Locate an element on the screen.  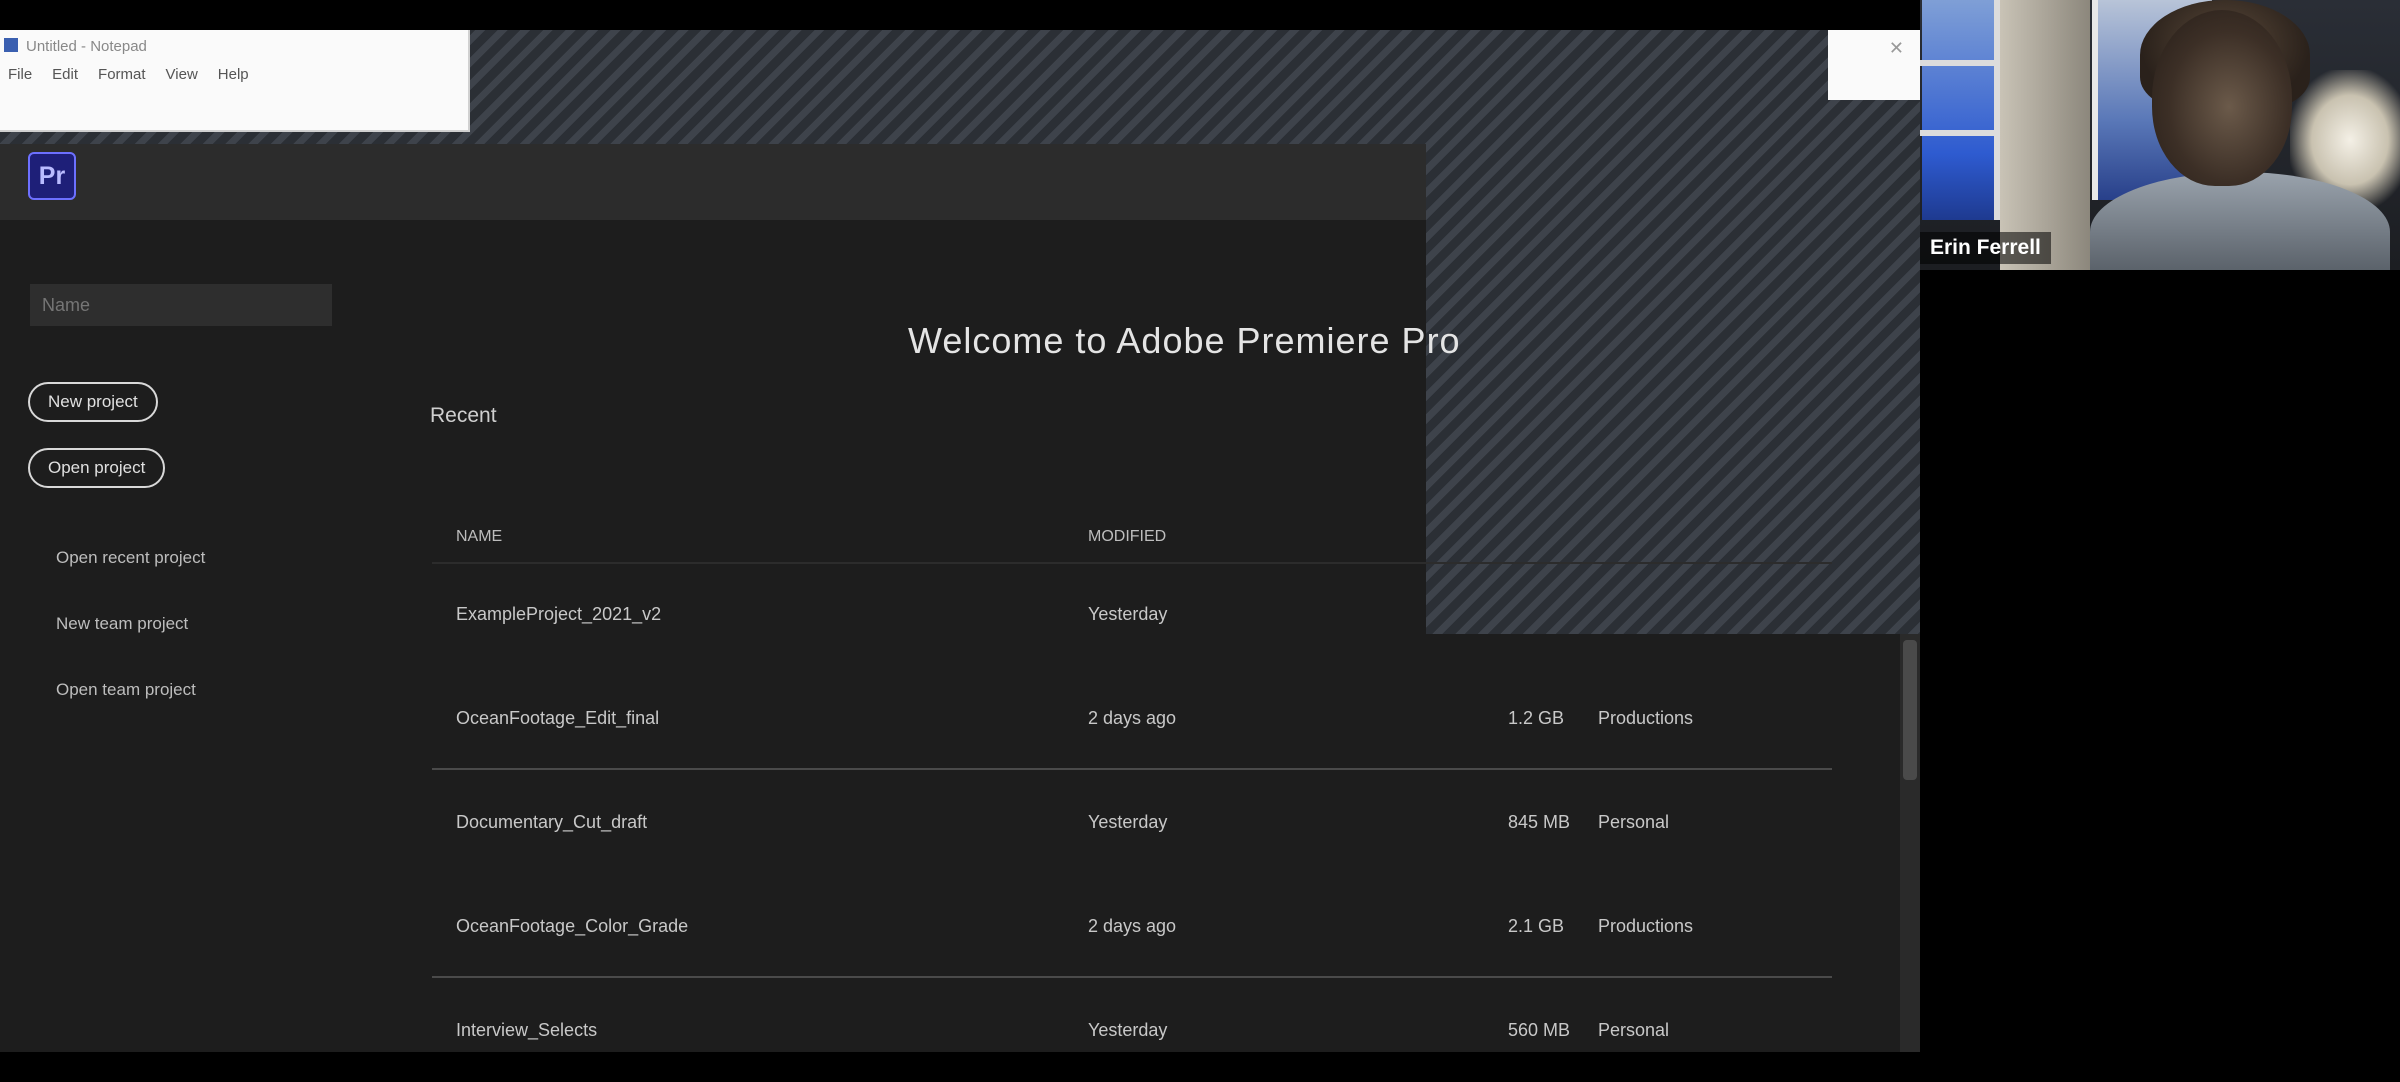
participant-video-tile is located at coordinates (2160, 135).